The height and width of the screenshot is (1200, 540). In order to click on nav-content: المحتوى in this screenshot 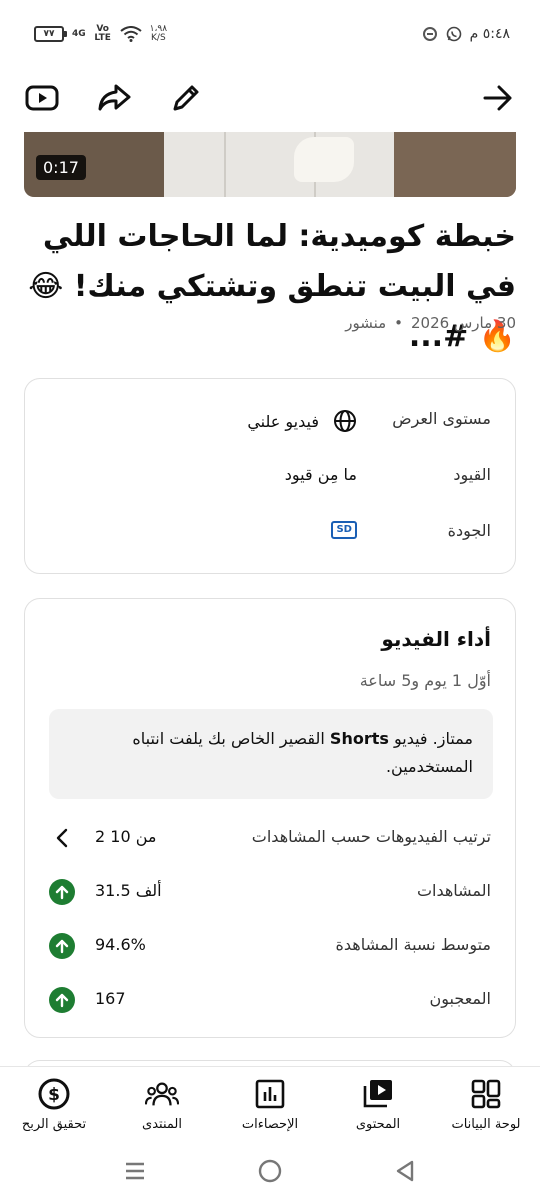, I will do `click(378, 1105)`.